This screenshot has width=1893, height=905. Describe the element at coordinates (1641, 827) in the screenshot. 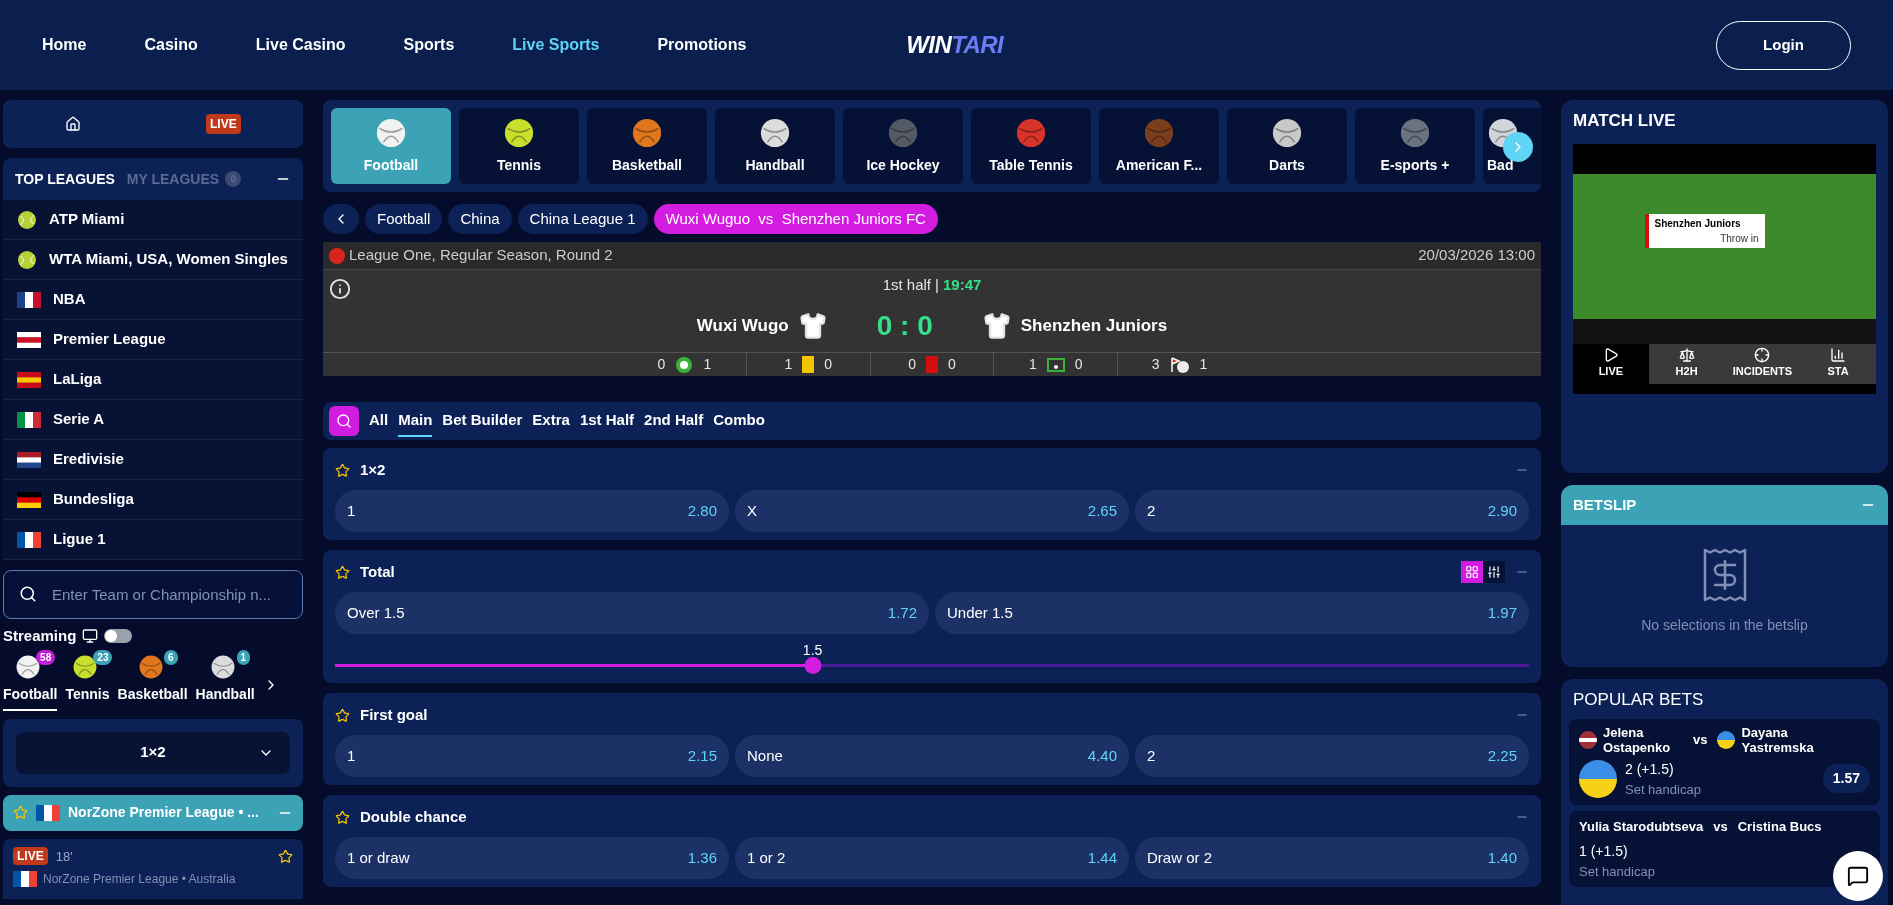

I see `player-name: Yulia Starodubtseva` at that location.